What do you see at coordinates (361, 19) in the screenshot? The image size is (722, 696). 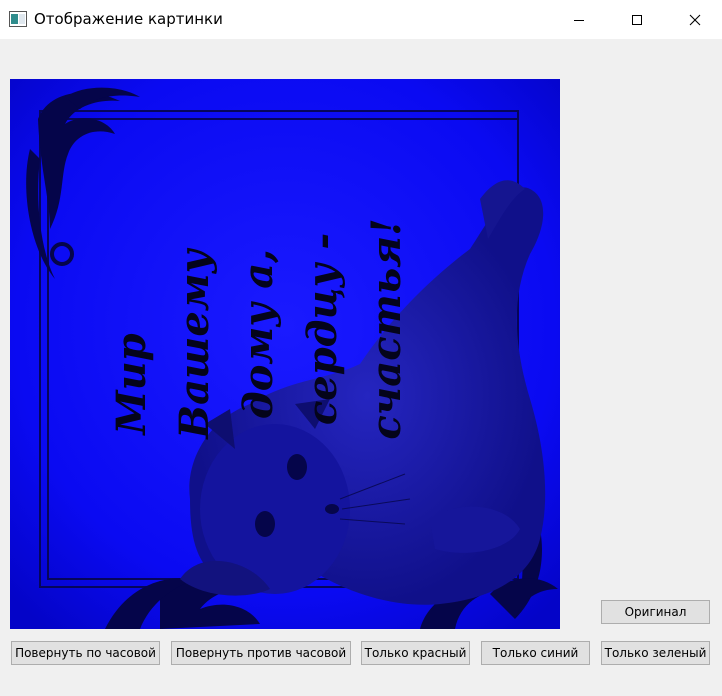 I see `title-bar: Отображение картинки` at bounding box center [361, 19].